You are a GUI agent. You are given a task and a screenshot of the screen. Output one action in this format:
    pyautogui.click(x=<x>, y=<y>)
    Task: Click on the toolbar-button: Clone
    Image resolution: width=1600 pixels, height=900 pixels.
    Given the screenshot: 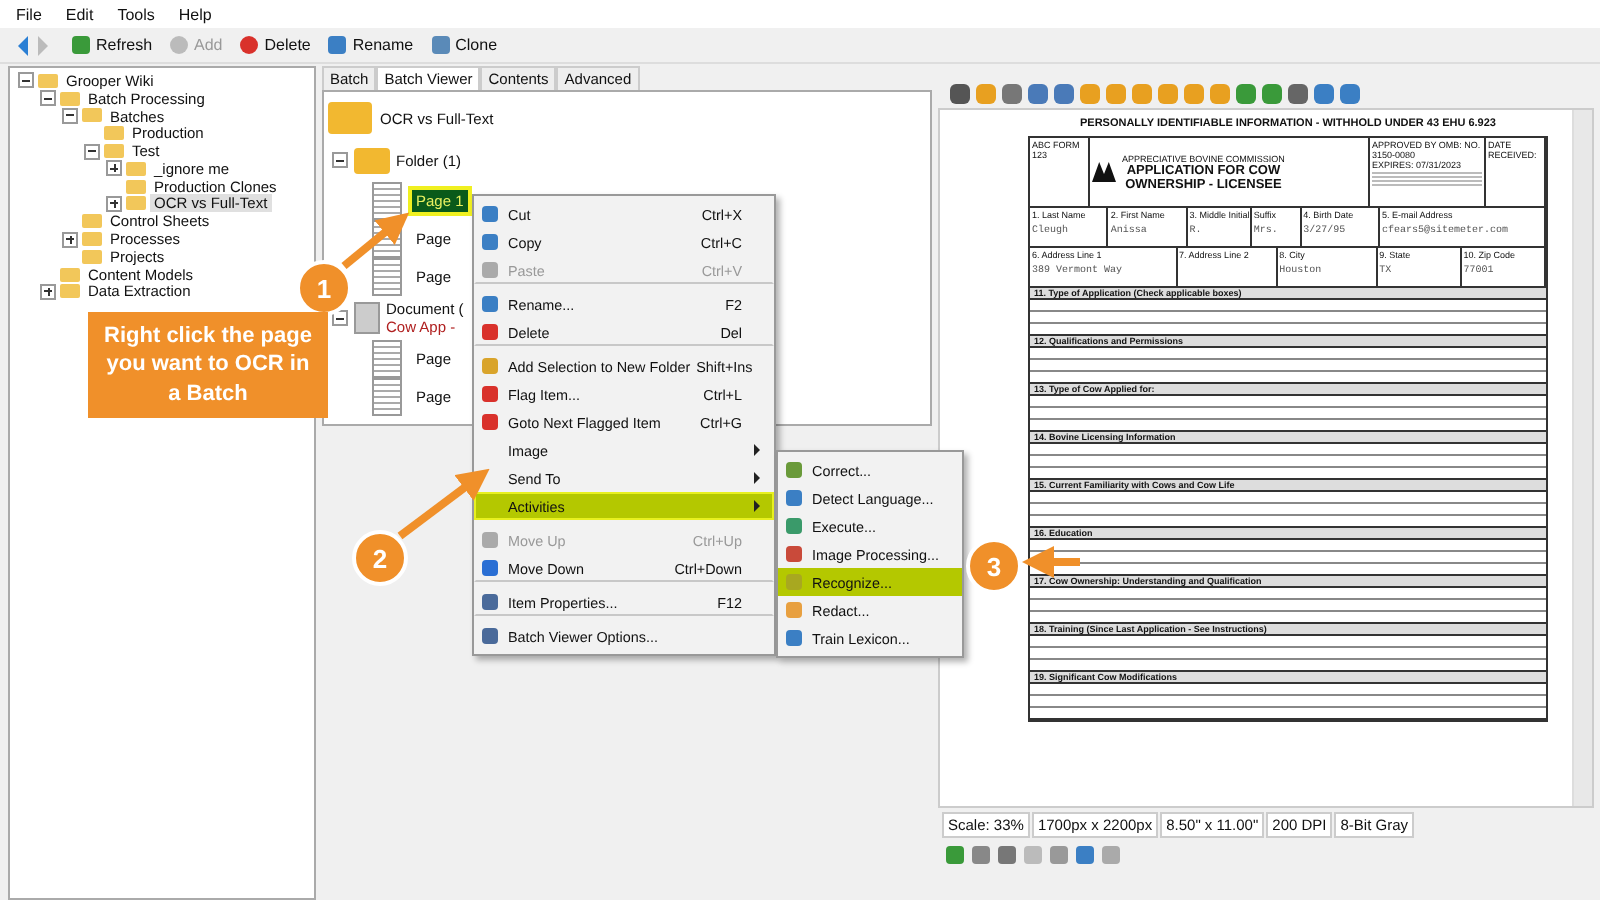 What is the action you would take?
    pyautogui.click(x=464, y=45)
    